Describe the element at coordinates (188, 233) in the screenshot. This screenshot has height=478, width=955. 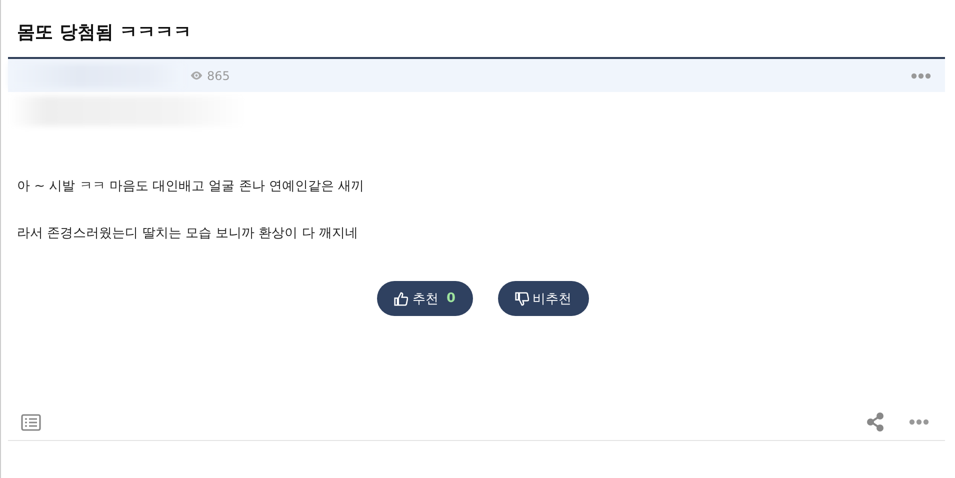
I see `post-text: 라서 존경스러웠는디 딸치는 모습 보니까 환상이 다 깨지네` at that location.